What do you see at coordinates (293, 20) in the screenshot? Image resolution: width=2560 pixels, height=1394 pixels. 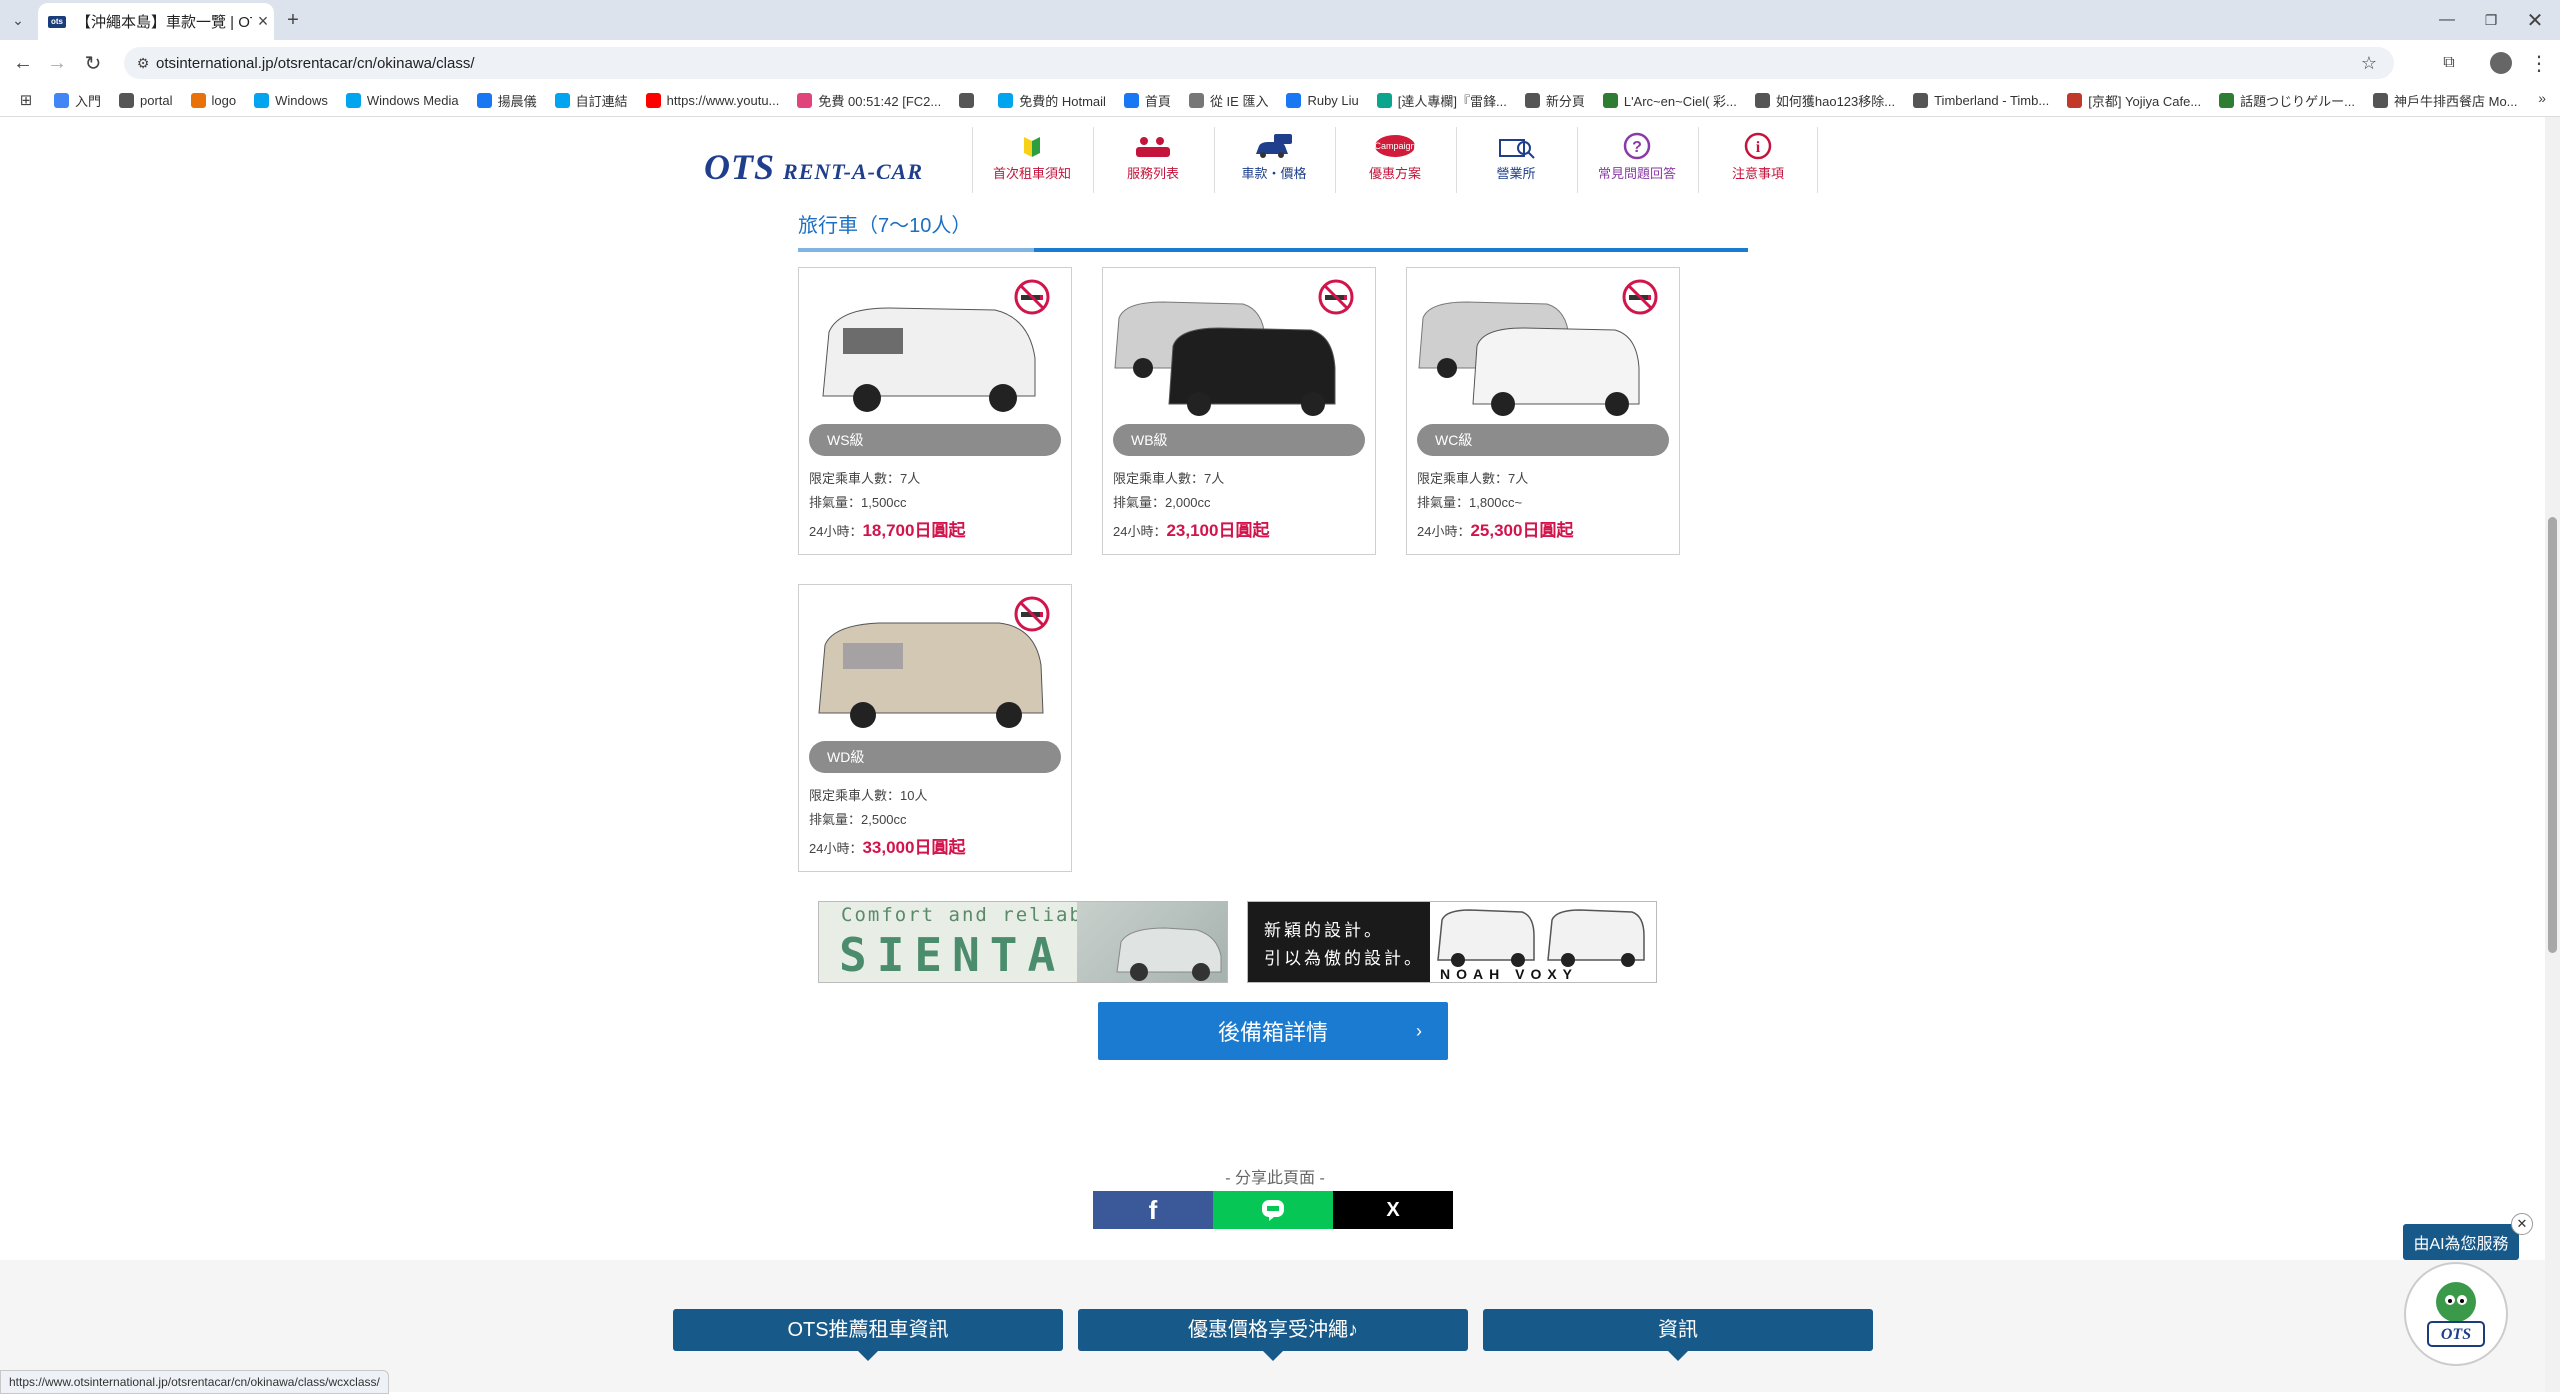 I see `new-tab-icon: +` at bounding box center [293, 20].